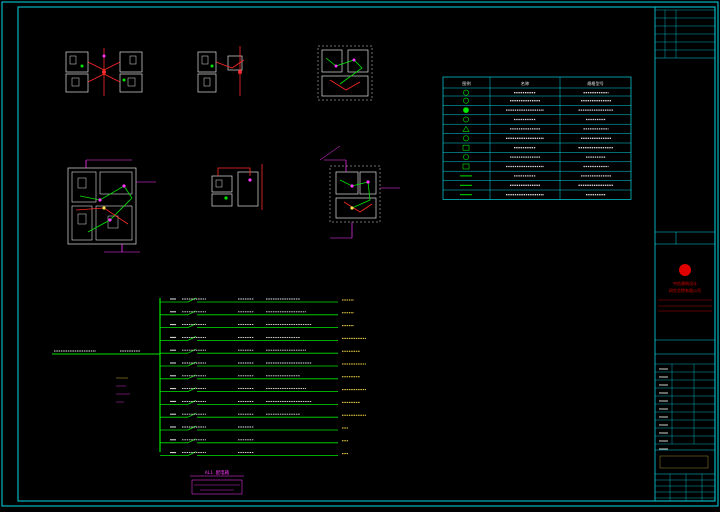 This screenshot has width=720, height=512. Describe the element at coordinates (466, 83) in the screenshot. I see `legend-header-cell: 图例` at that location.